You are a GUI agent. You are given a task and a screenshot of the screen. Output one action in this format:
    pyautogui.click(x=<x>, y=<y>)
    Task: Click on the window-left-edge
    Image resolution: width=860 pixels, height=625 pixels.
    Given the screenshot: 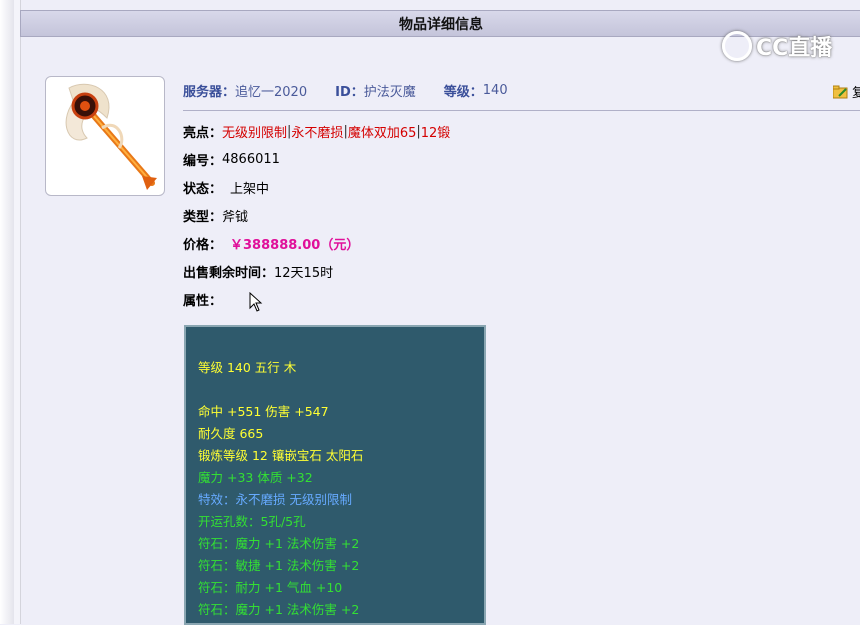 What is the action you would take?
    pyautogui.click(x=7, y=312)
    